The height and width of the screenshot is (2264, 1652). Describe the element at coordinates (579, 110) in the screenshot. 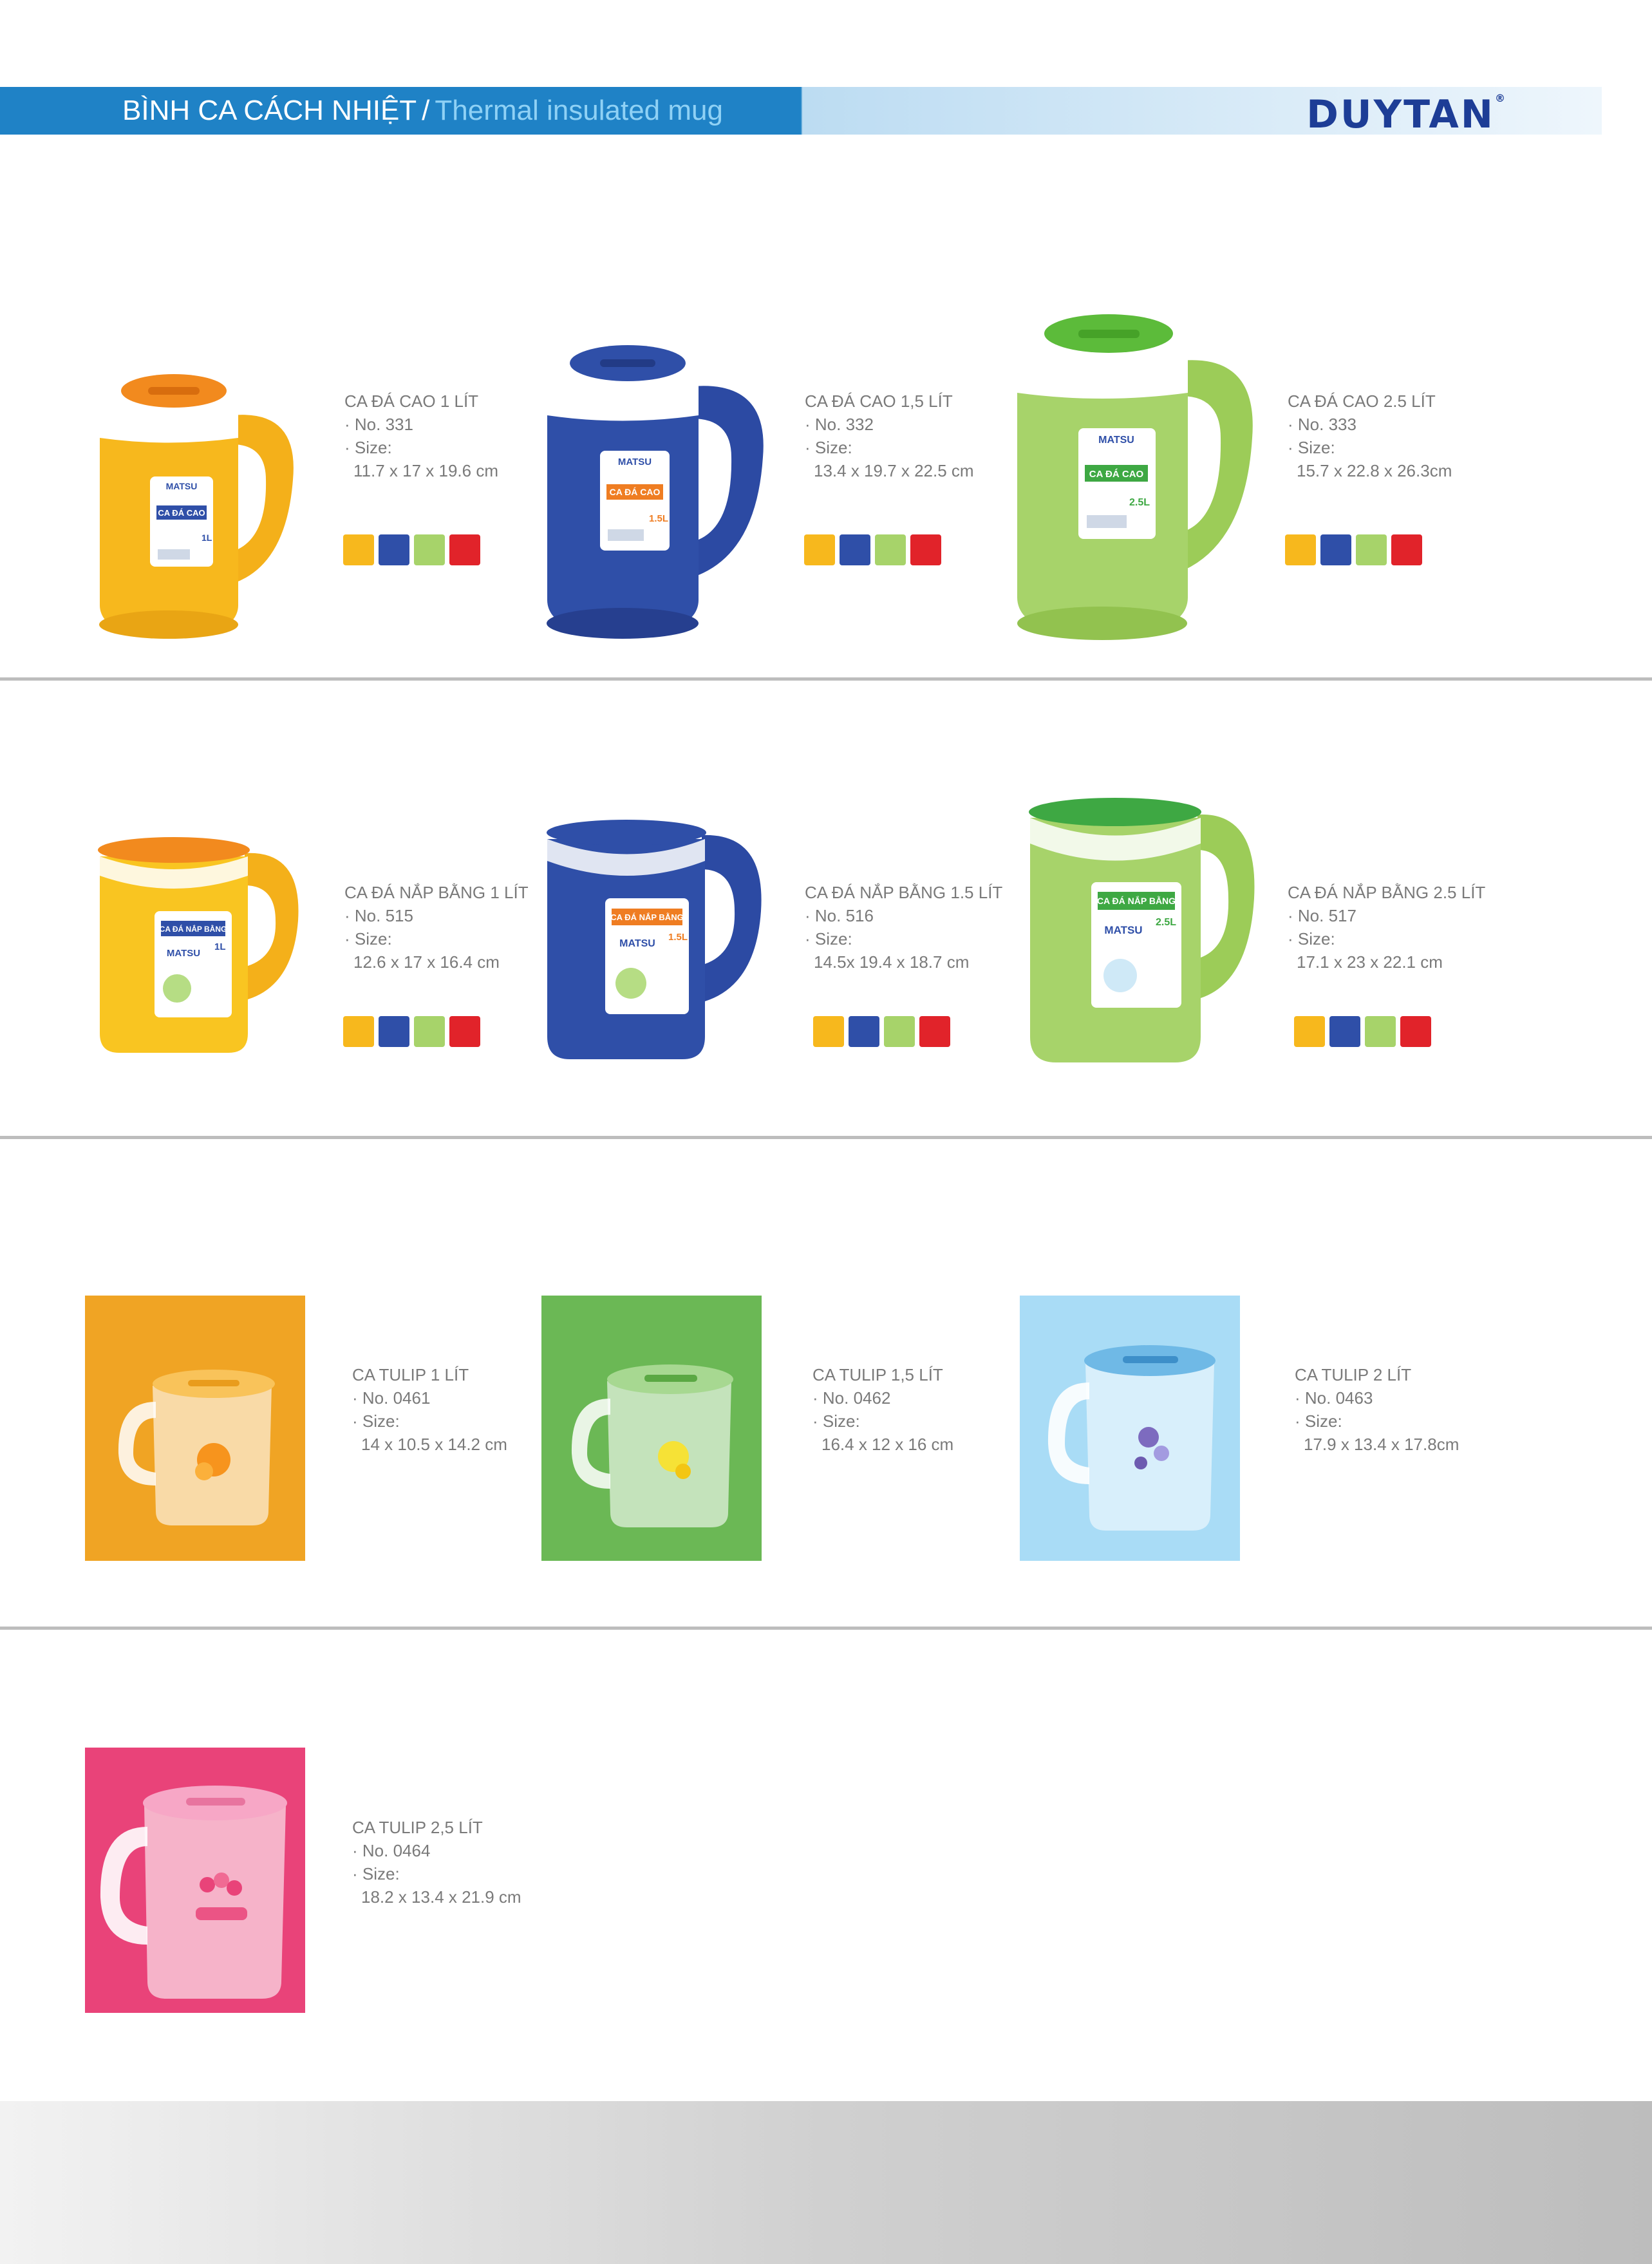

I see `title-en: Thermal insulated mug` at that location.